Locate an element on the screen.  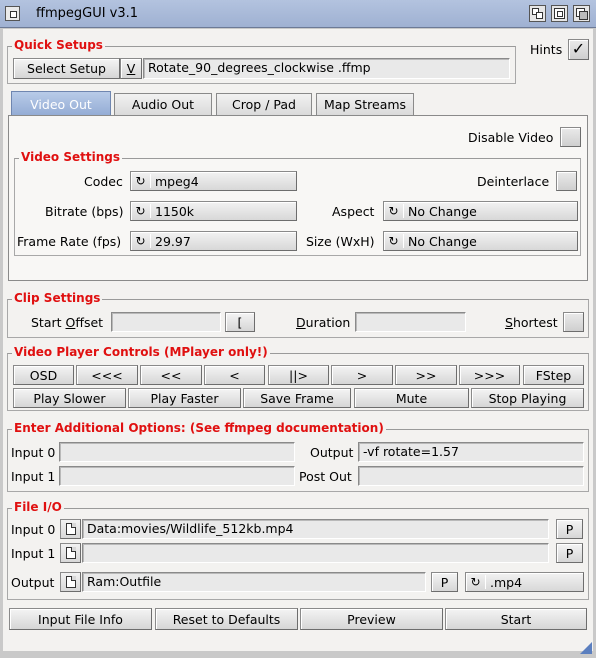
option-postout-label: Post Out is located at coordinates (325, 476).